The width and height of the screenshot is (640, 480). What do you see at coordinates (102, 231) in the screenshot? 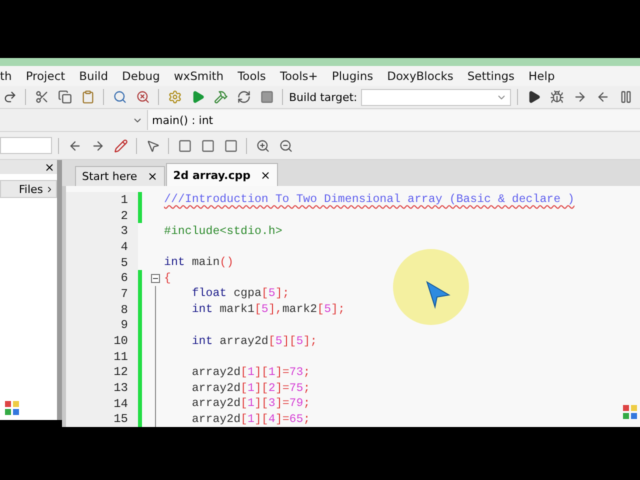
I see `line-number: 3` at bounding box center [102, 231].